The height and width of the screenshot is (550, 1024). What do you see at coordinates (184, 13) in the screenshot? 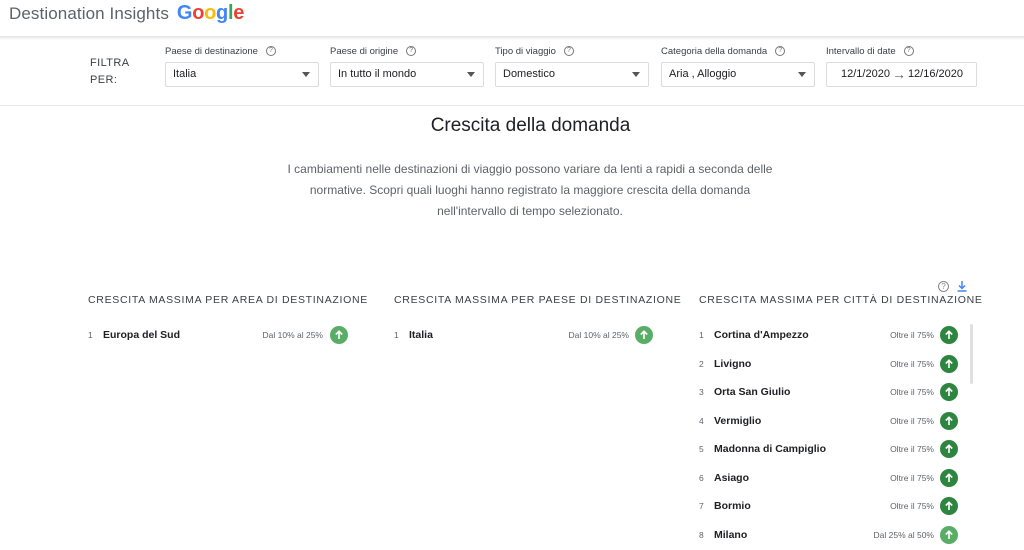
I see `google-logo-letter: G` at bounding box center [184, 13].